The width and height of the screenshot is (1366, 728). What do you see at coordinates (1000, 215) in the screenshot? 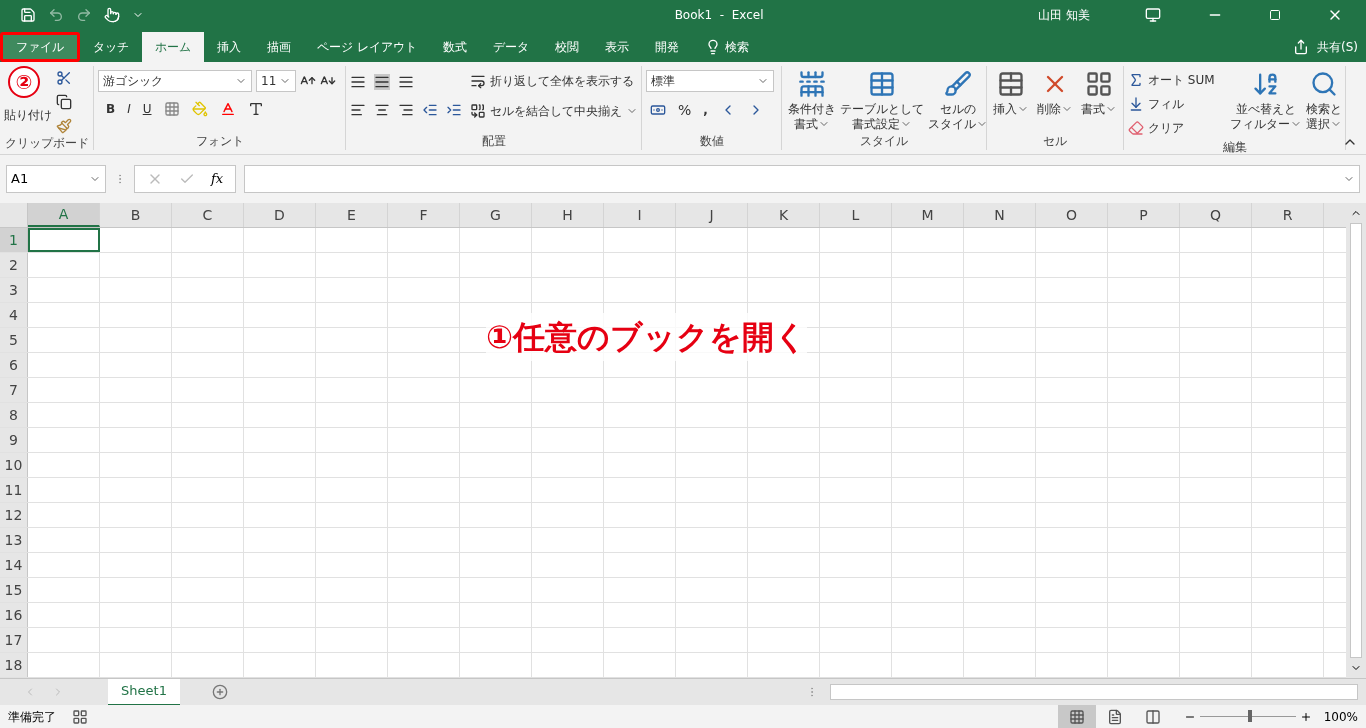
I see `column-header: N` at bounding box center [1000, 215].